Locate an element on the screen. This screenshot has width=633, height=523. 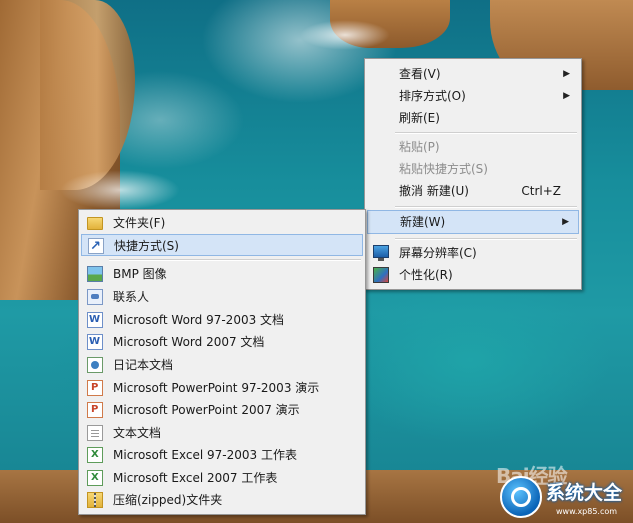
screen-resolution-icon is located at coordinates (381, 253).